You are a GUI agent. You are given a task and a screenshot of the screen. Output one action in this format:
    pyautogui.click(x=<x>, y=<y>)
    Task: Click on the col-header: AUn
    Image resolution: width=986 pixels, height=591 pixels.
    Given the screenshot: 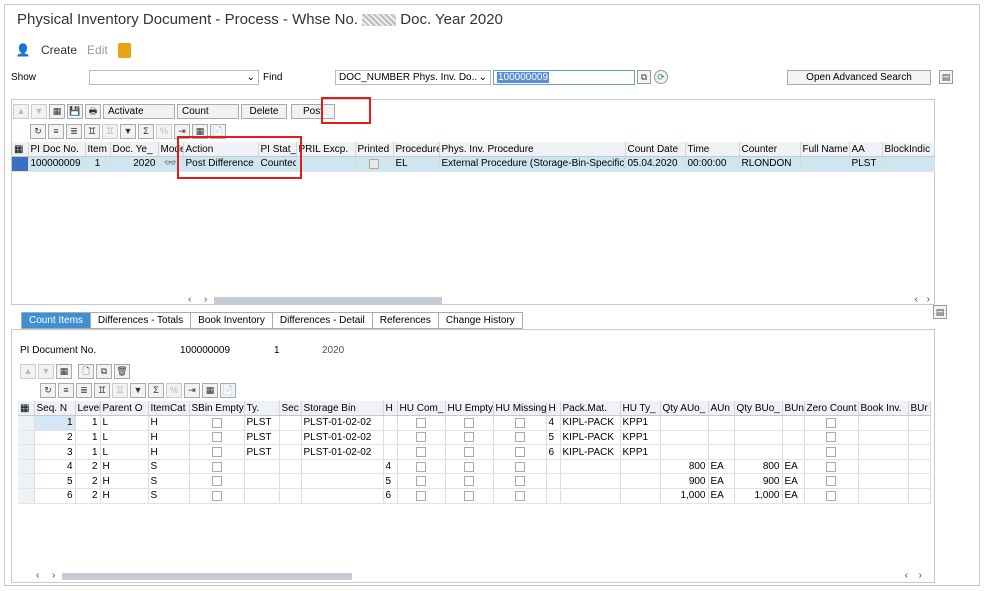 What is the action you would take?
    pyautogui.click(x=721, y=409)
    